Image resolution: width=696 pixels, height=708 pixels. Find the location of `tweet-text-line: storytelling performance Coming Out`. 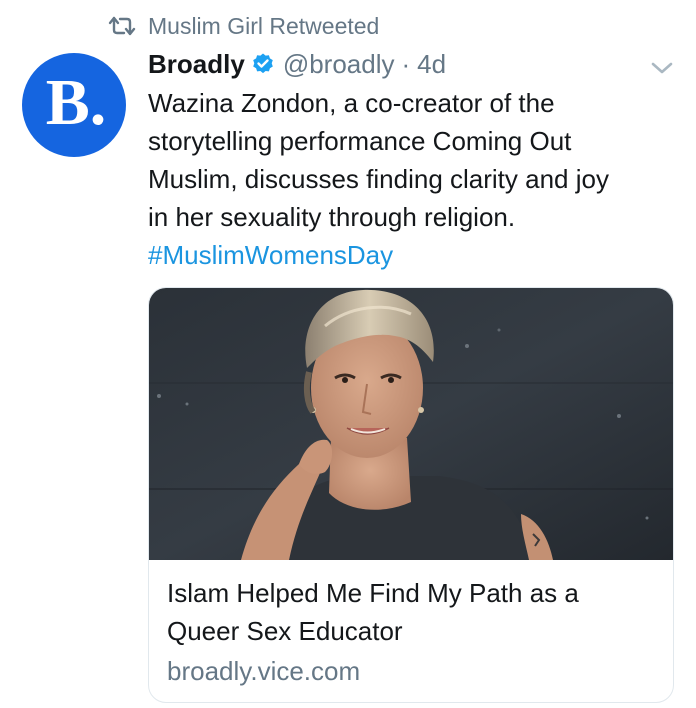

tweet-text-line: storytelling performance Coming Out is located at coordinates (360, 141).